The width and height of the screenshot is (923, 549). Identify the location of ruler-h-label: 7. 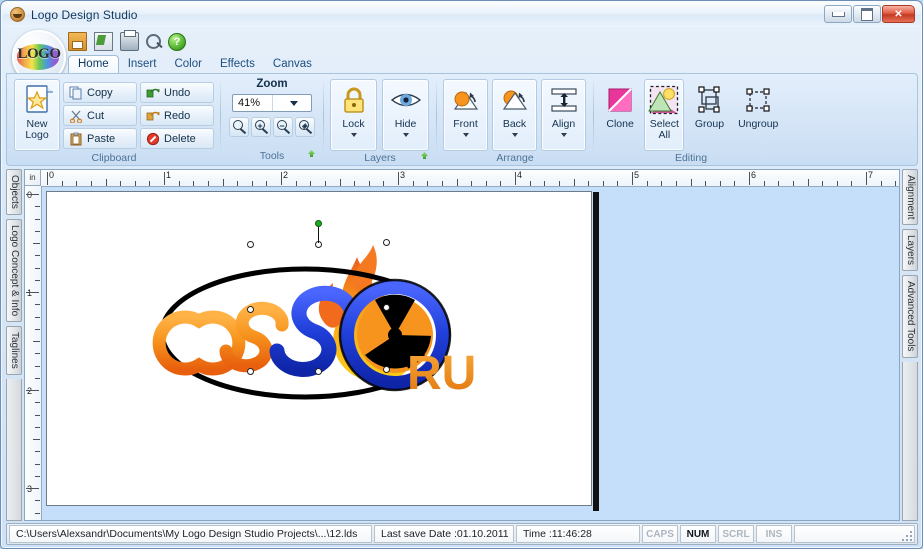
(871, 175).